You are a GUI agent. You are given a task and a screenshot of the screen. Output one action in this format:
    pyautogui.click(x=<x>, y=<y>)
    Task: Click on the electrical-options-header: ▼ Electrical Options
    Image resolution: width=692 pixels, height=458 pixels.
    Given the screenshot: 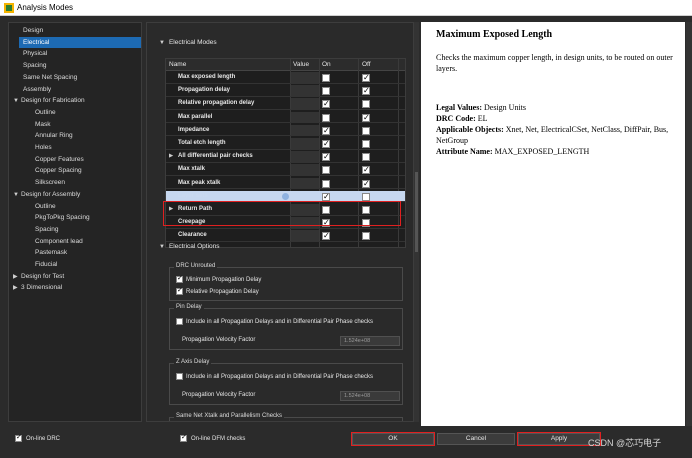 What is the action you would take?
    pyautogui.click(x=189, y=247)
    